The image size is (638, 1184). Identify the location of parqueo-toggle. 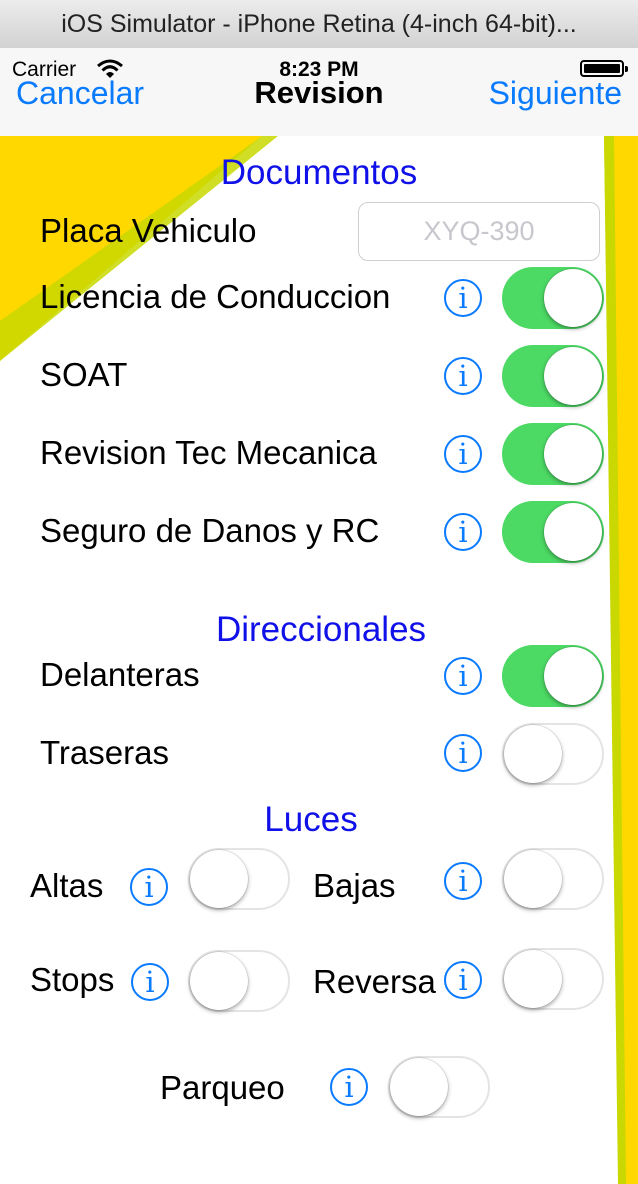
(439, 1087).